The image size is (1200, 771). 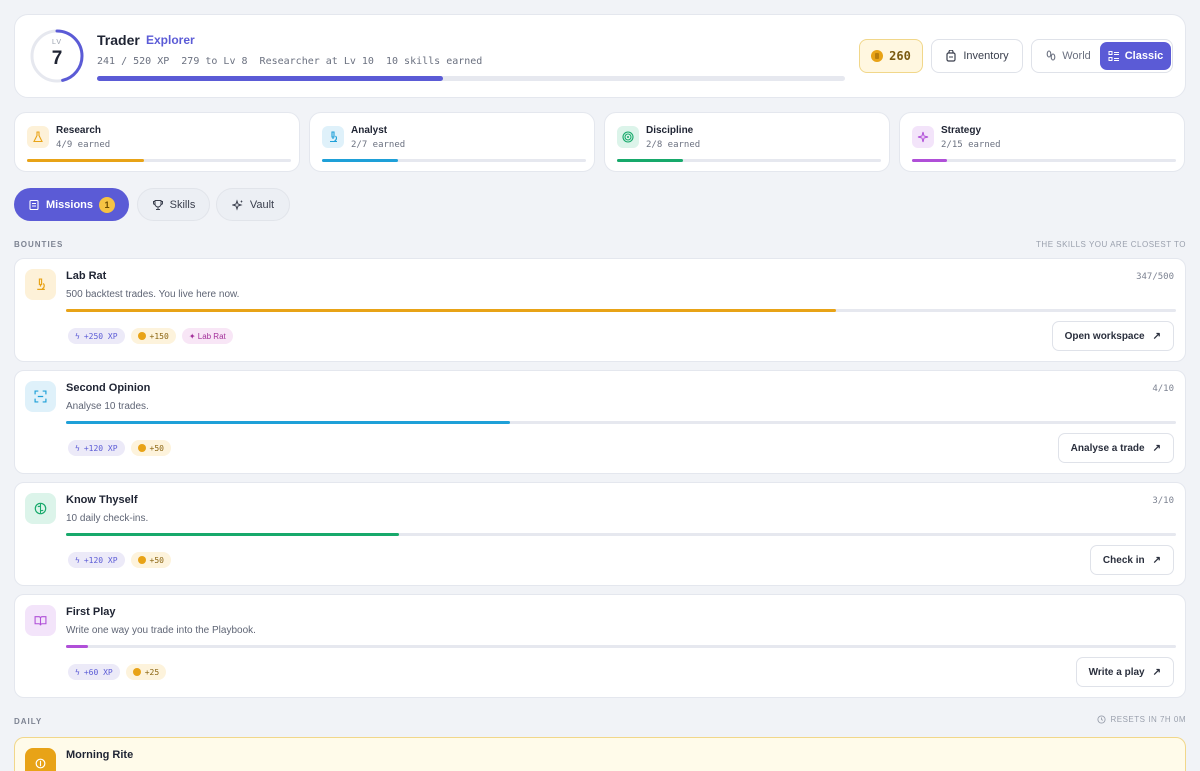 What do you see at coordinates (237, 204) in the screenshot?
I see `sparkles-icon` at bounding box center [237, 204].